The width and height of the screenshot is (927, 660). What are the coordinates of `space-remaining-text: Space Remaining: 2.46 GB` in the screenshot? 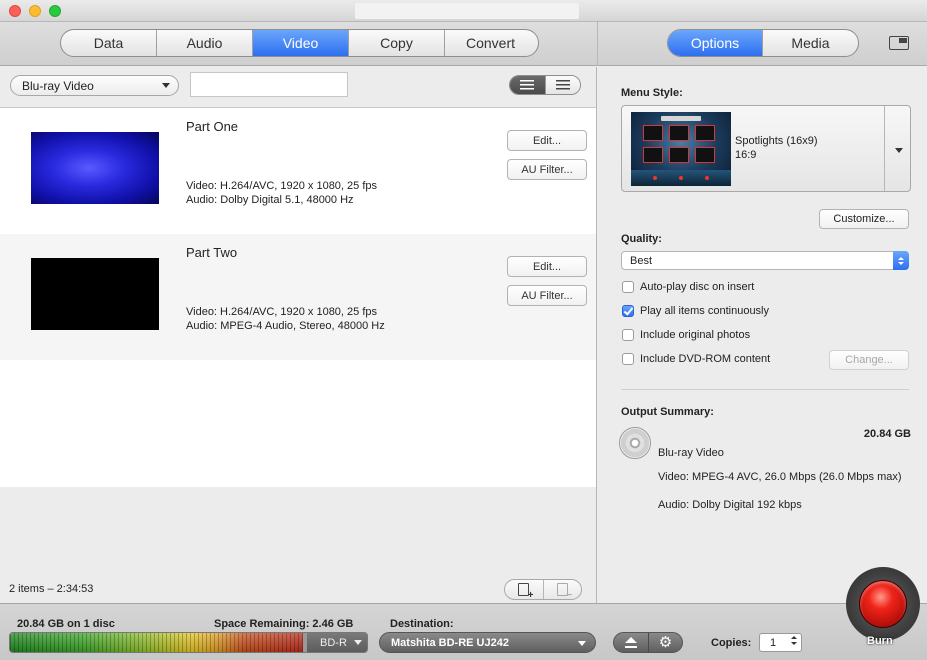 It's located at (284, 624).